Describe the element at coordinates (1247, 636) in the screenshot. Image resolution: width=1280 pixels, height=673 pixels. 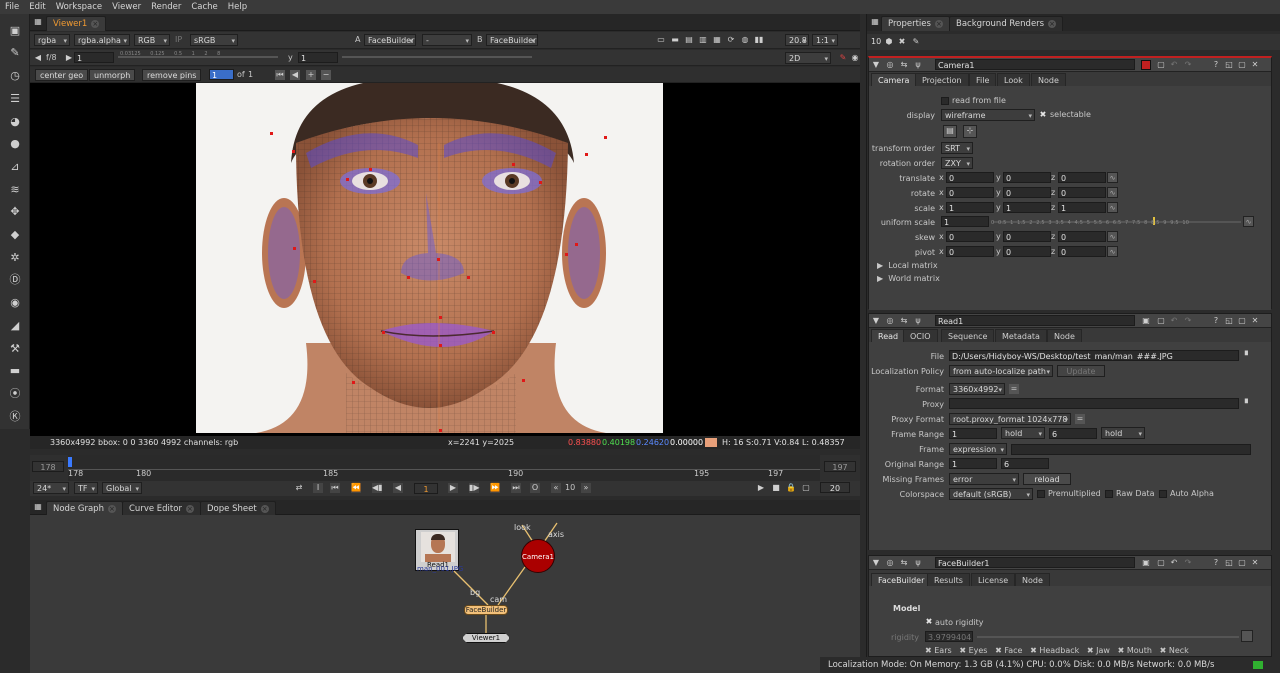
I see `rigidity-curve-button` at that location.